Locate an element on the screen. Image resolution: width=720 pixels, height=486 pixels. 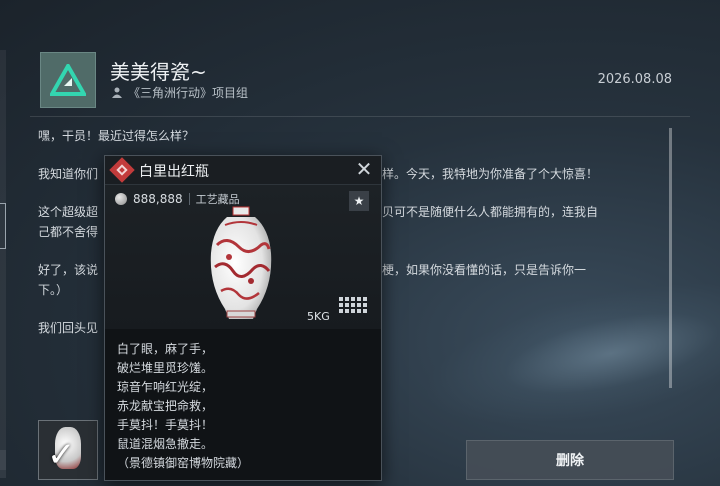
item-weight: 5KG is located at coordinates (318, 316).